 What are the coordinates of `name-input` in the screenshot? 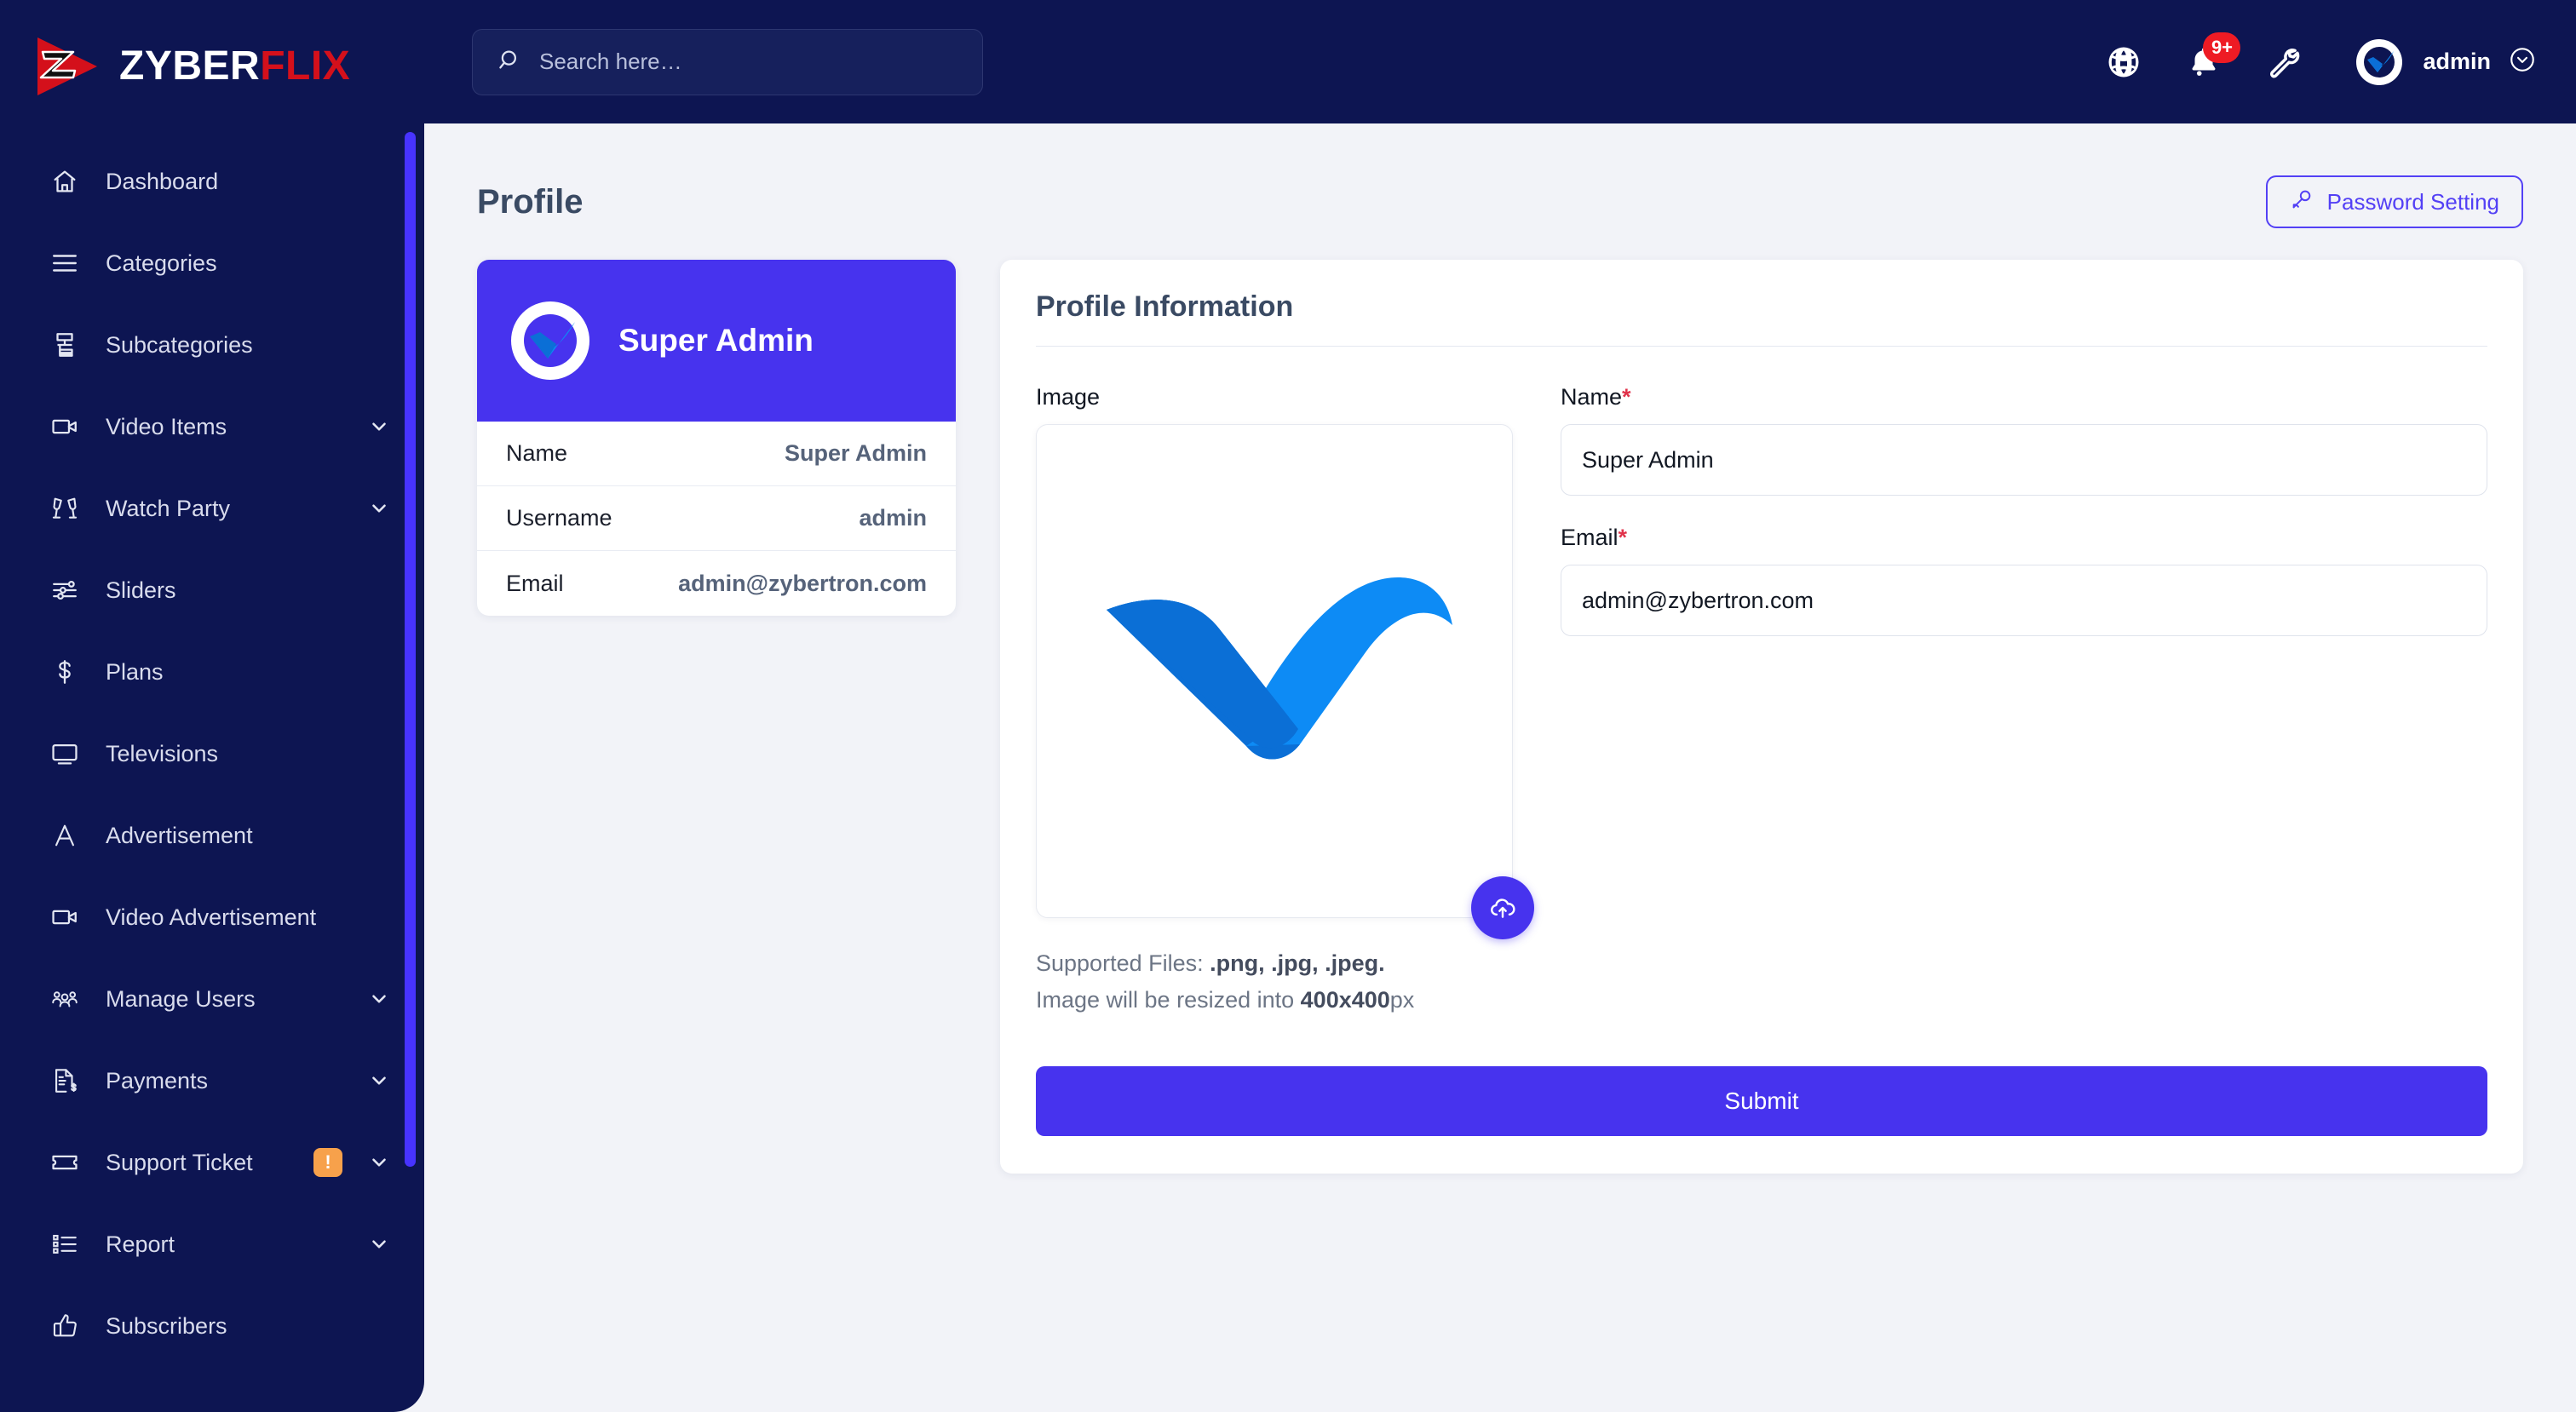 It's located at (2024, 460).